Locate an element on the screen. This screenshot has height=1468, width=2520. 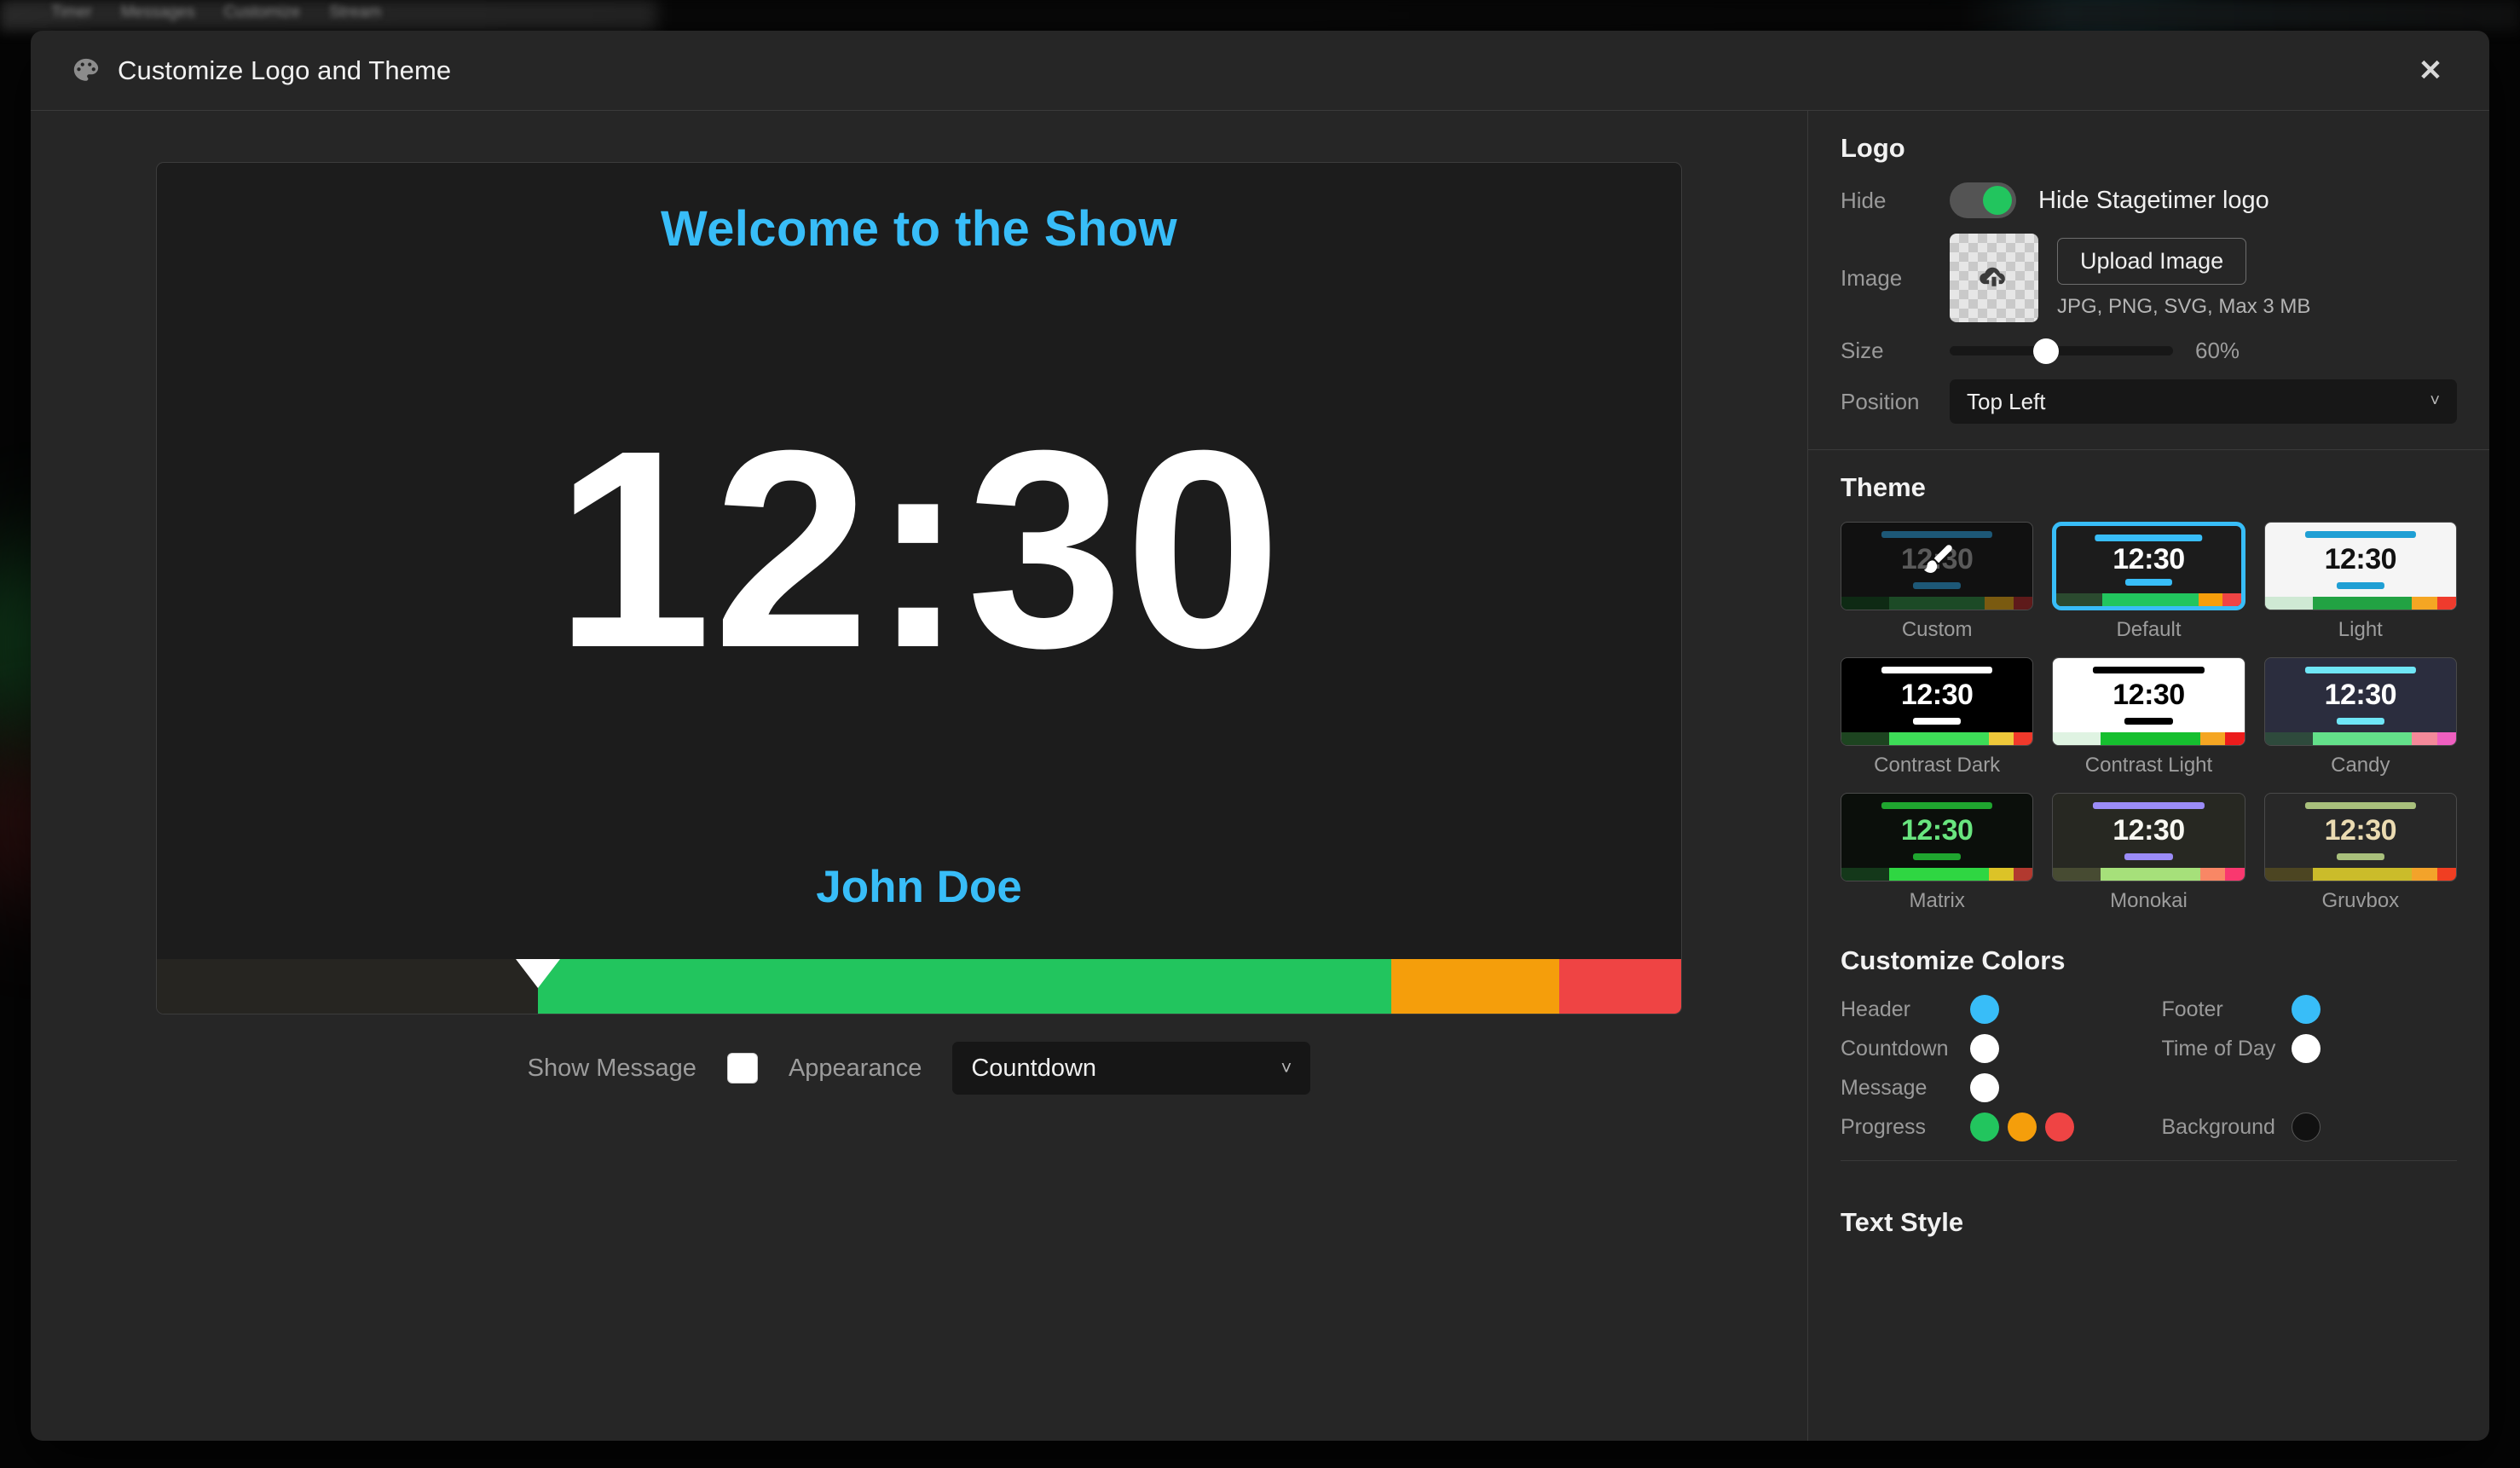
theme-option-matrix: 12:30 Matrix is located at coordinates (1937, 853).